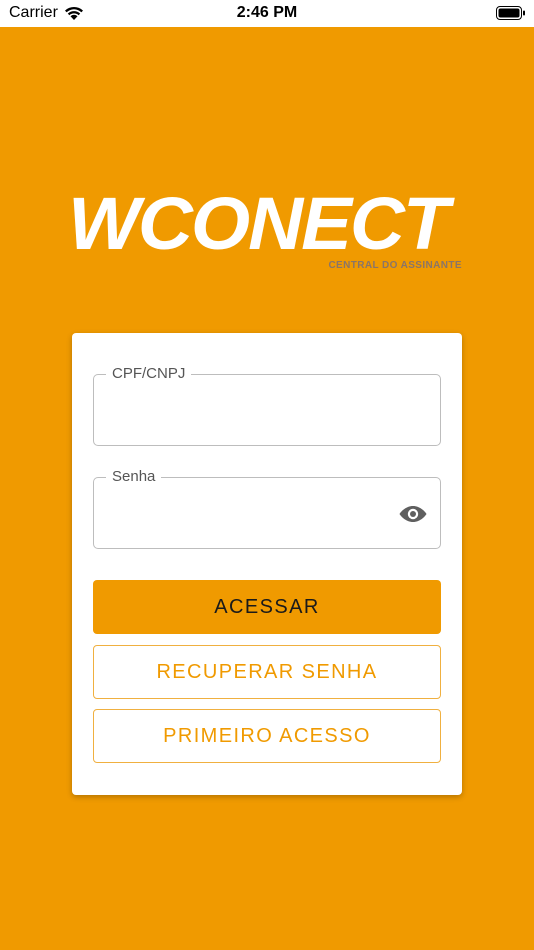 The height and width of the screenshot is (950, 534). Describe the element at coordinates (248, 513) in the screenshot. I see `password-input` at that location.